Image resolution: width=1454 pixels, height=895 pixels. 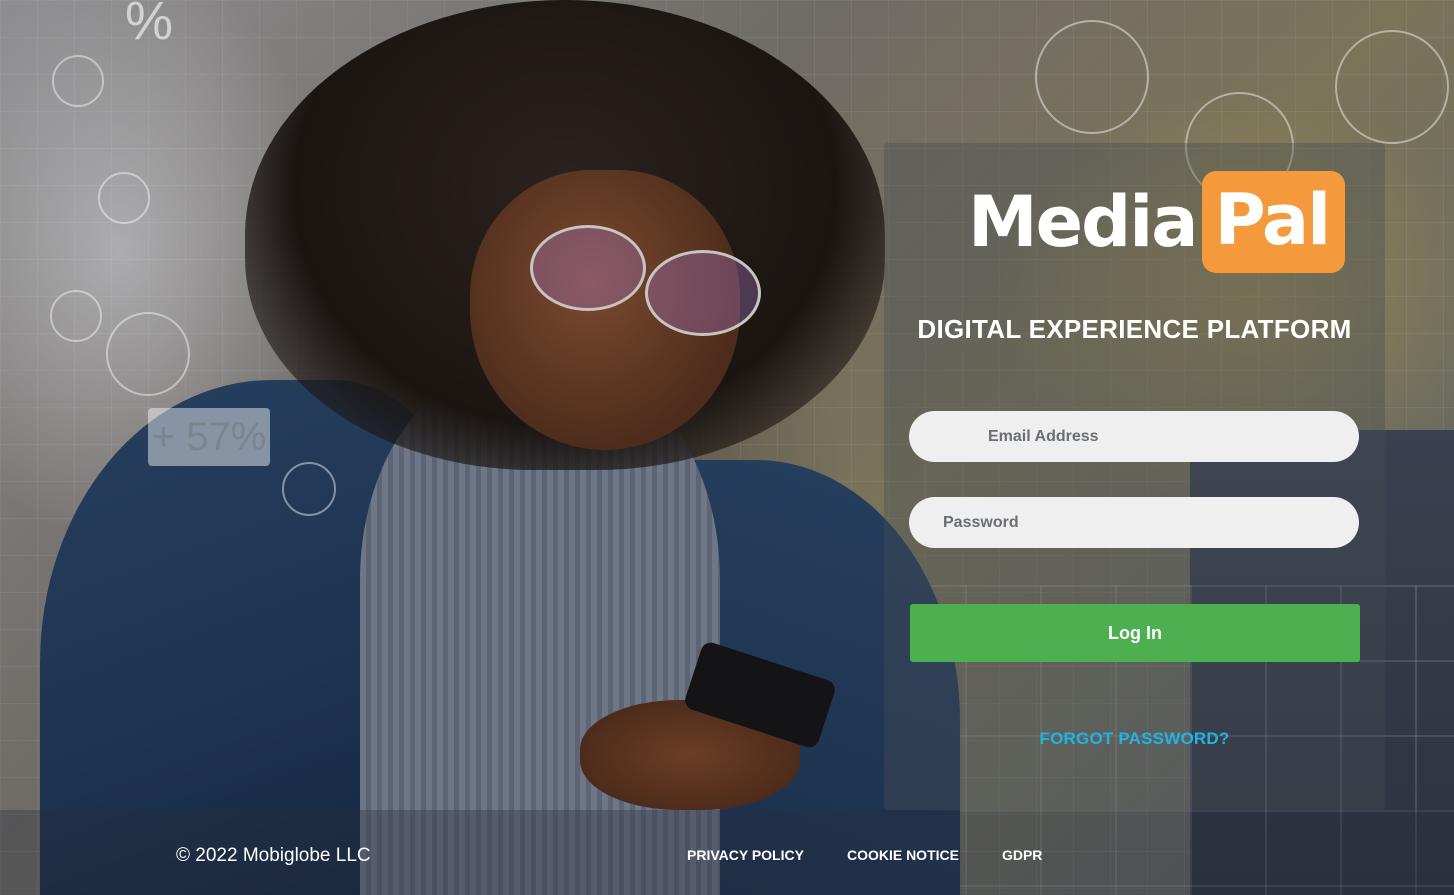 What do you see at coordinates (903, 855) in the screenshot?
I see `cookie-notice-link: COOKIE NOTICE` at bounding box center [903, 855].